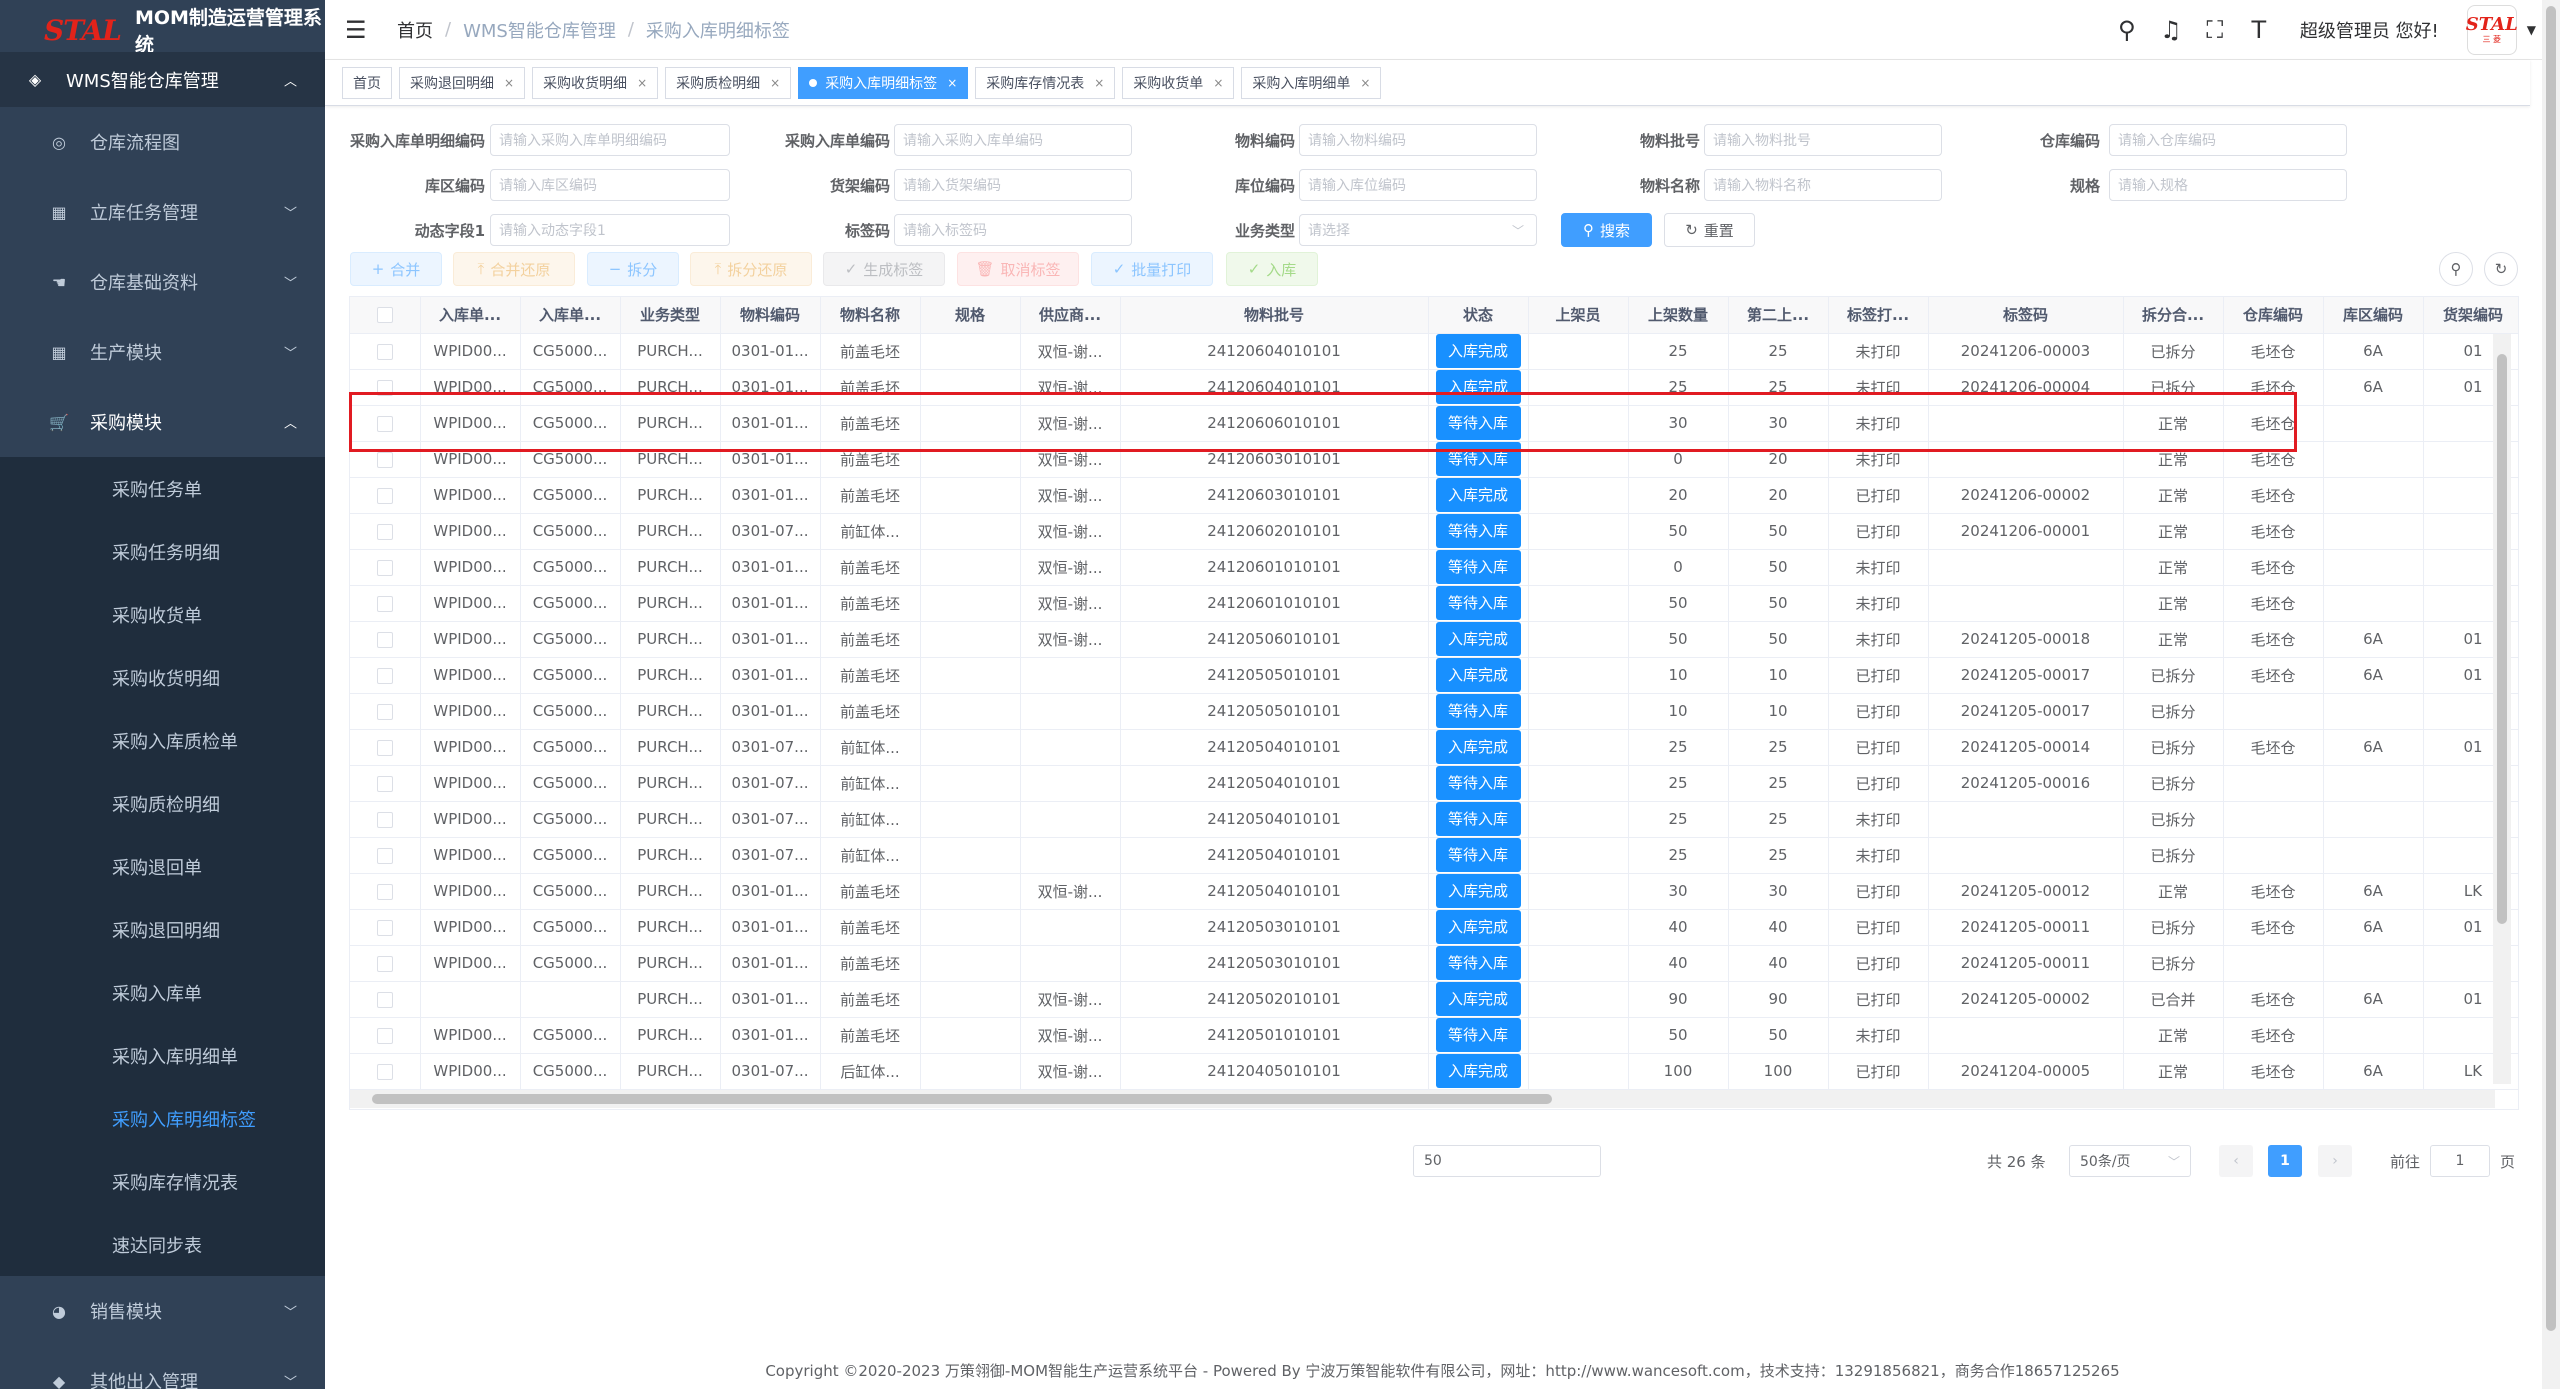 This screenshot has width=2560, height=1389. I want to click on cancel-label-button: 🗑 取消标签, so click(1018, 269).